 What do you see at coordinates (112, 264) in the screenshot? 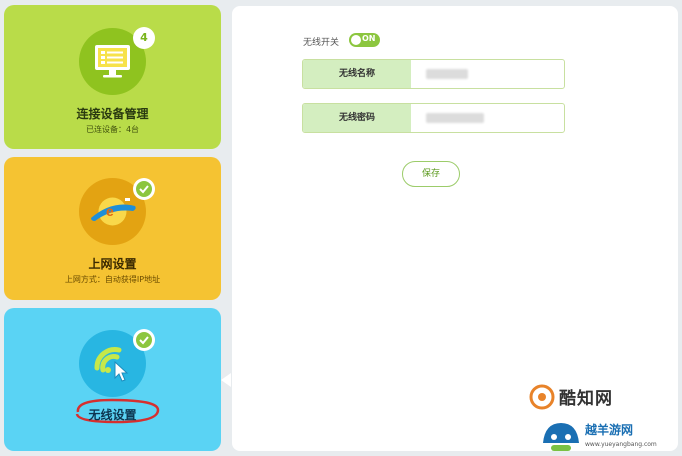
I see `card-title-internet: 上网设置` at bounding box center [112, 264].